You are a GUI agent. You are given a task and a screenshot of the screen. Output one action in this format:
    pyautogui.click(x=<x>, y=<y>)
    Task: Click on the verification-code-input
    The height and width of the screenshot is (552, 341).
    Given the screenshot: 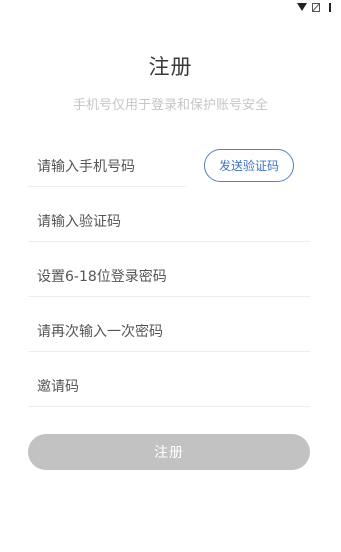 What is the action you would take?
    pyautogui.click(x=169, y=222)
    